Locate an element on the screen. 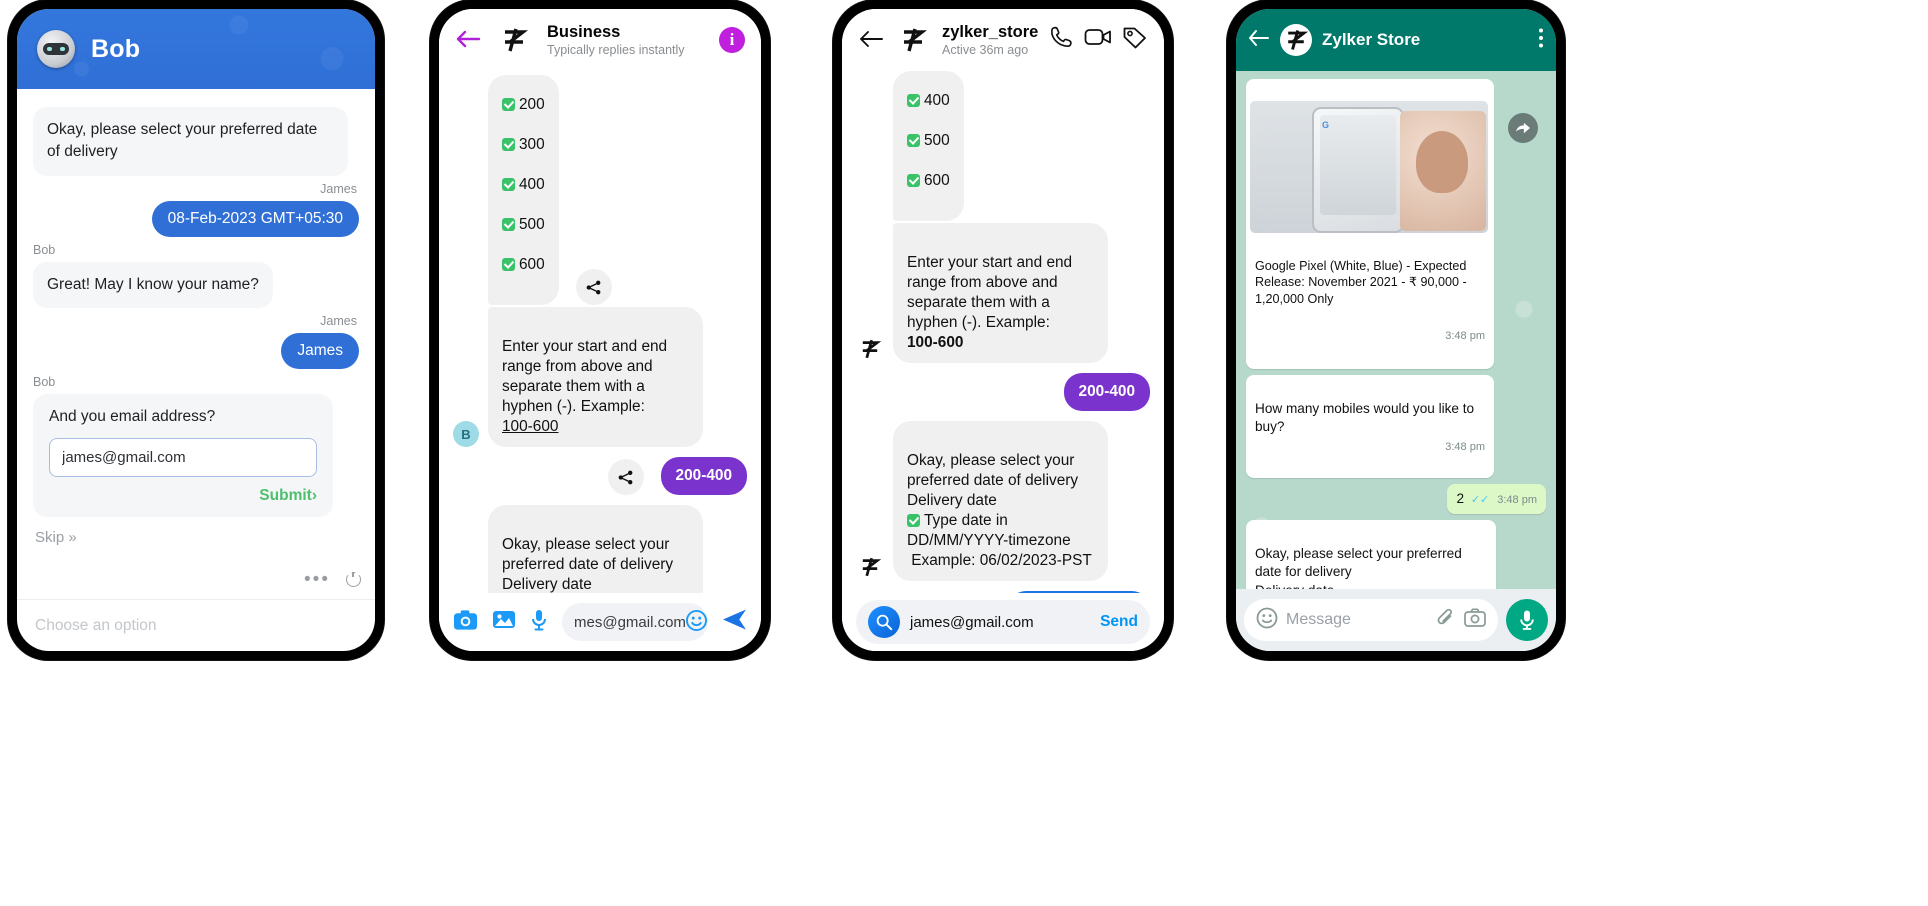  check-item: 300 is located at coordinates (523, 145).